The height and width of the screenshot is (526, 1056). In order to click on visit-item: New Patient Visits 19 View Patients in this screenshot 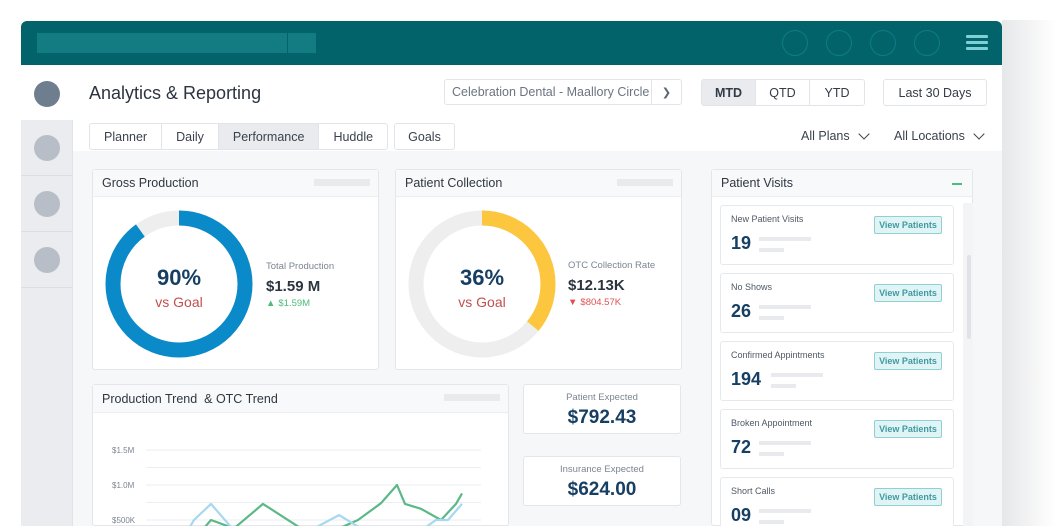, I will do `click(837, 235)`.